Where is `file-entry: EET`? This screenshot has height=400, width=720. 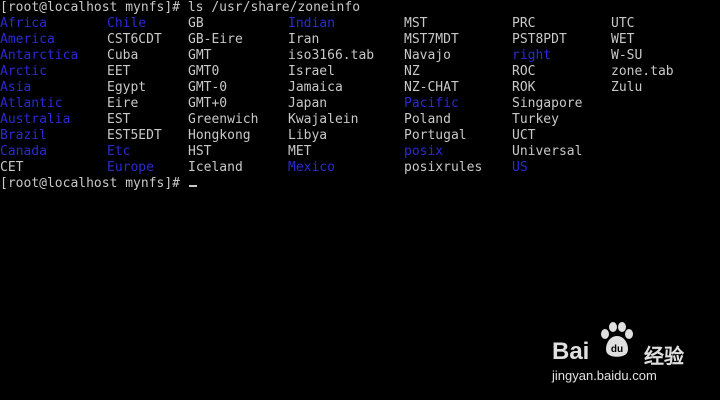
file-entry: EET is located at coordinates (119, 71).